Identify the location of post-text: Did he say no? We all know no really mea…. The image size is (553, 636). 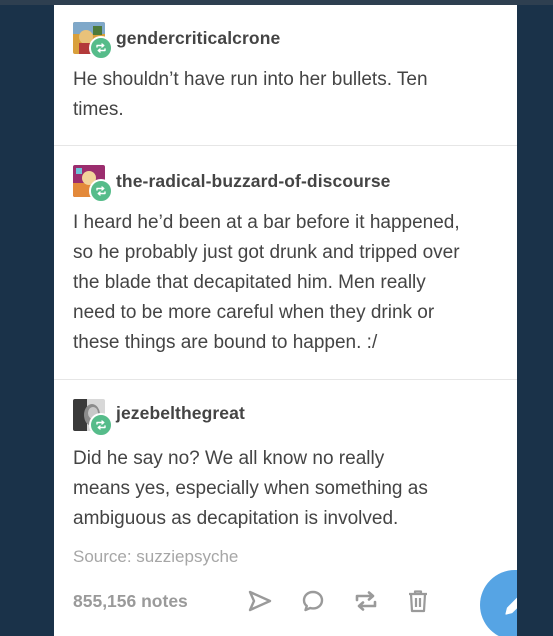
(288, 489).